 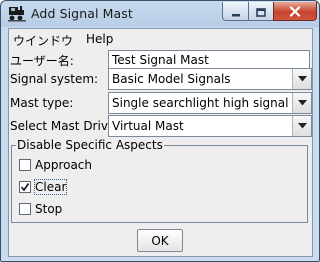 I want to click on clear-checkbox, so click(x=25, y=187).